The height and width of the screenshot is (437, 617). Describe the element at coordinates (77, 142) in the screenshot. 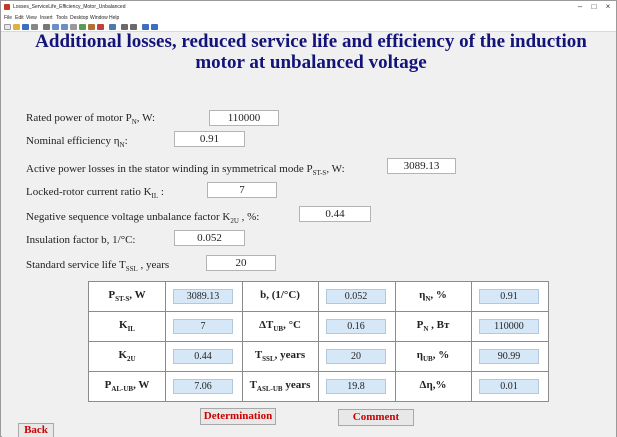

I see `efficiency-label: Nominal efficiency ηN:` at that location.